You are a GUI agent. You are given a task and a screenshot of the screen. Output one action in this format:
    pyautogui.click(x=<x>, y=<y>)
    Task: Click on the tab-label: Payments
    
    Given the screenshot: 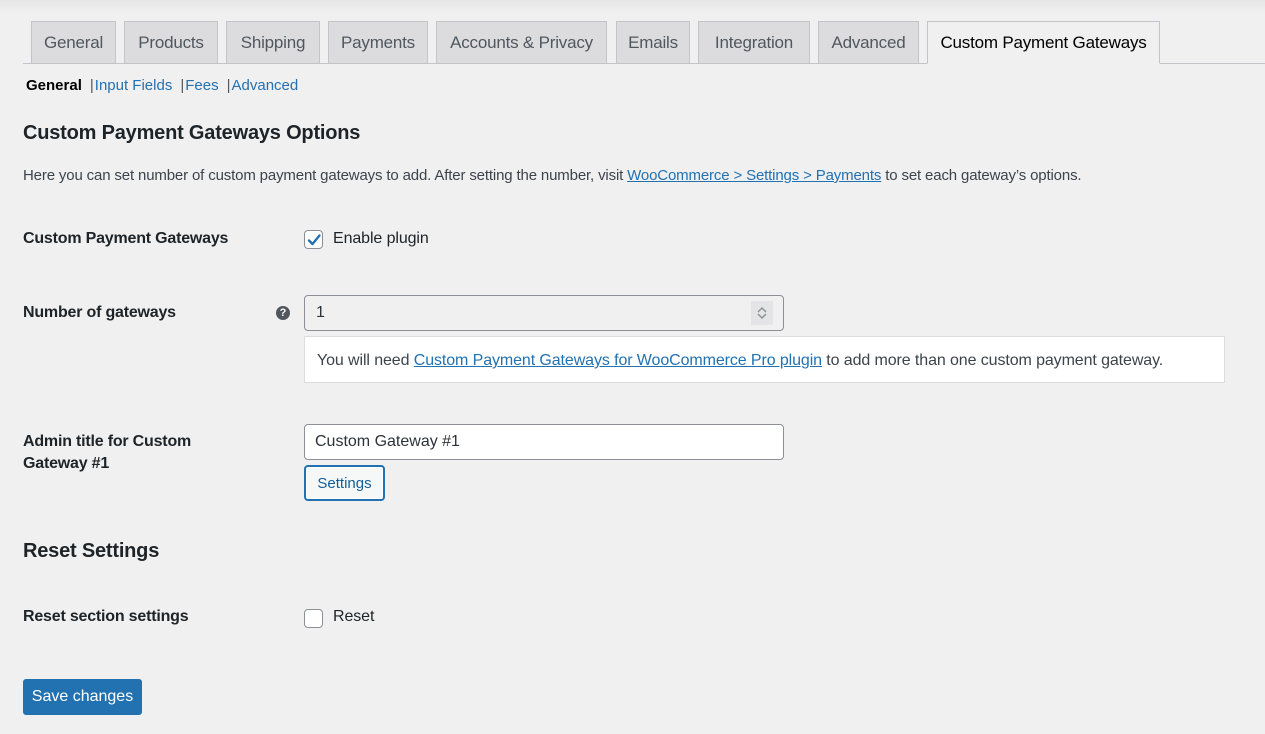 What is the action you would take?
    pyautogui.click(x=378, y=42)
    